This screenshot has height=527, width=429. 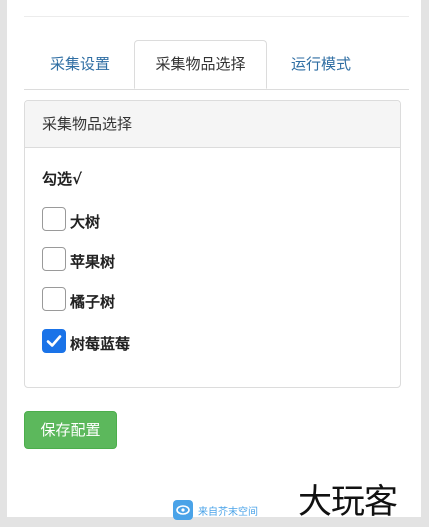 I want to click on card-title: 采集物品选择, so click(x=212, y=124).